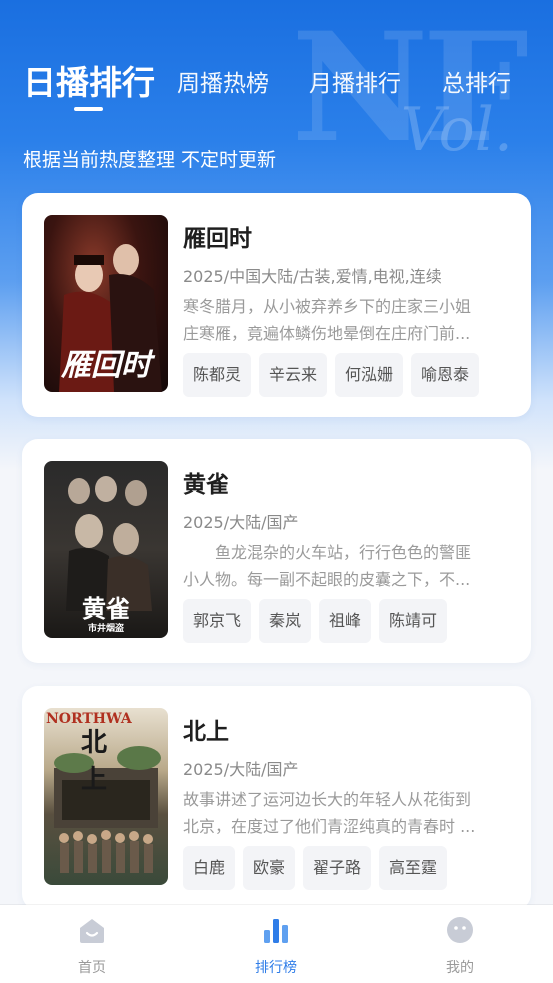  I want to click on nav-ranking: 排行榜, so click(276, 944).